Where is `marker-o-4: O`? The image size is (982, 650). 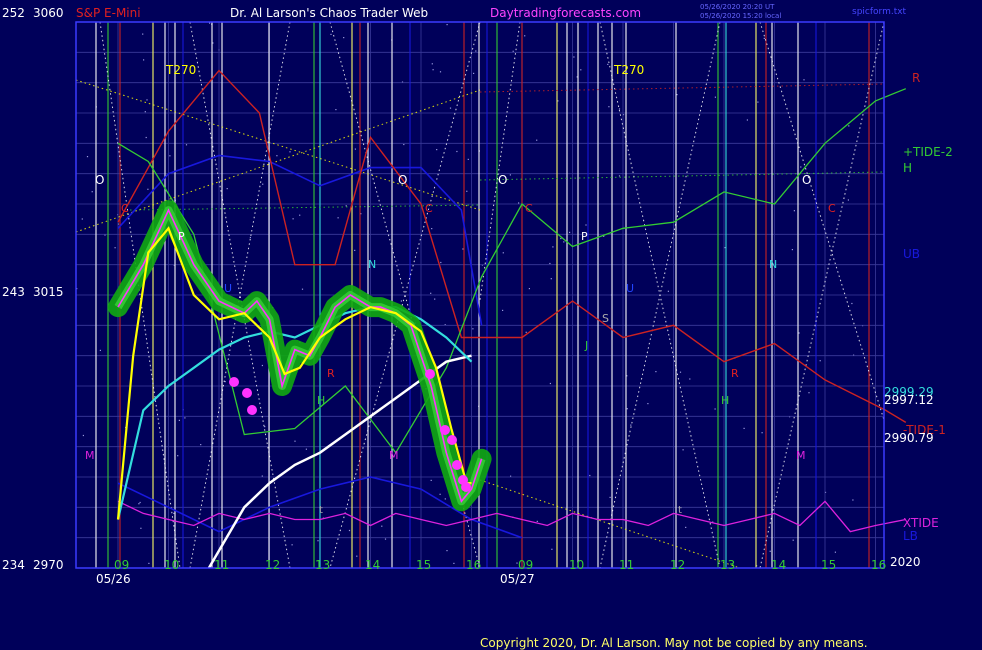
marker-o-4: O is located at coordinates (806, 180).